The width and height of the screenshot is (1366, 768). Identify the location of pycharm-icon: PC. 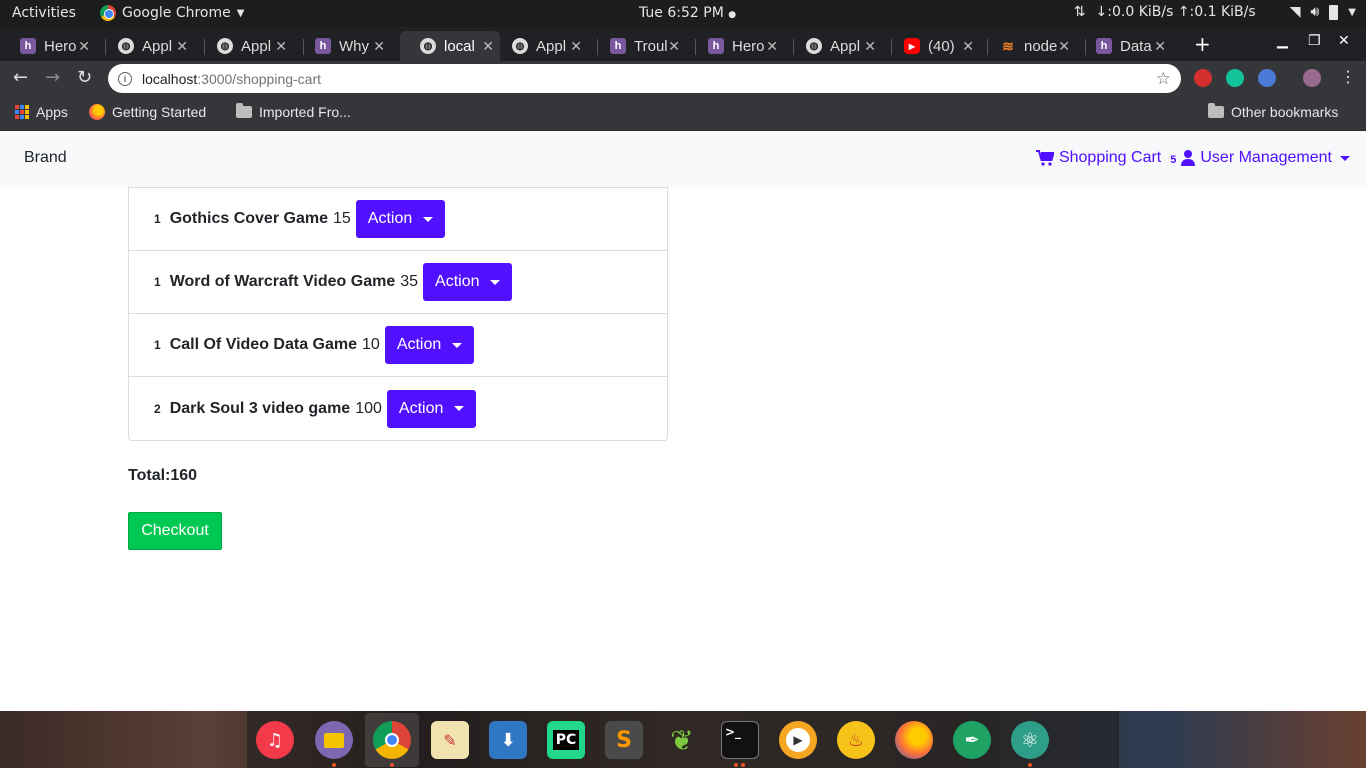
(566, 740).